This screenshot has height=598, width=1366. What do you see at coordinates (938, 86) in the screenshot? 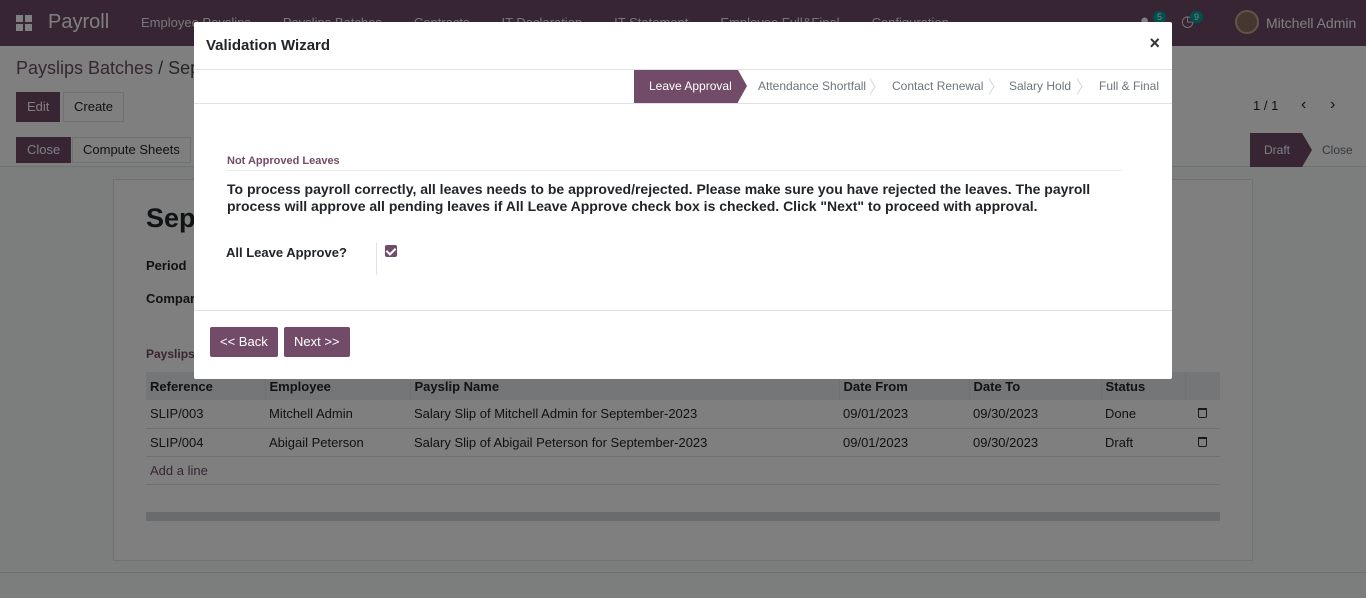
I see `step-contact-renewal: Contact Renewal` at bounding box center [938, 86].